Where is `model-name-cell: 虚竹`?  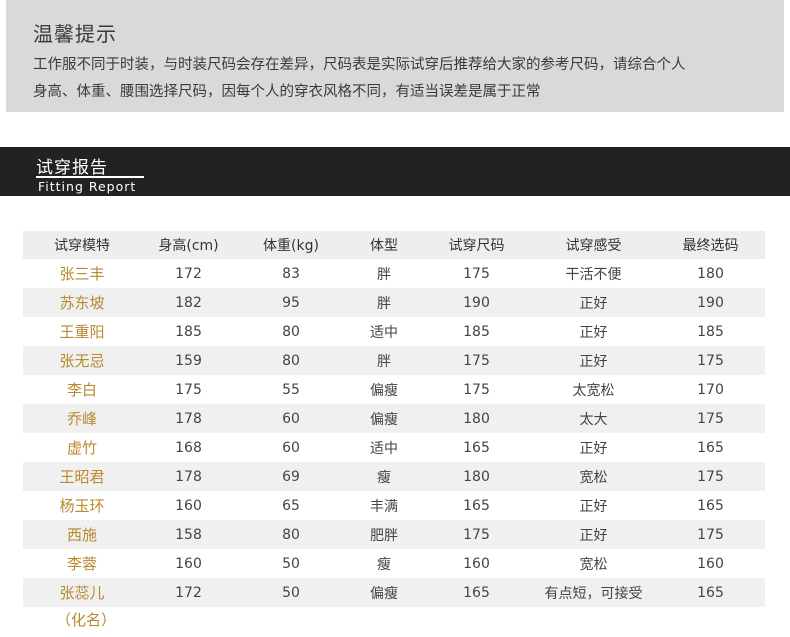
model-name-cell: 虚竹 is located at coordinates (81, 448).